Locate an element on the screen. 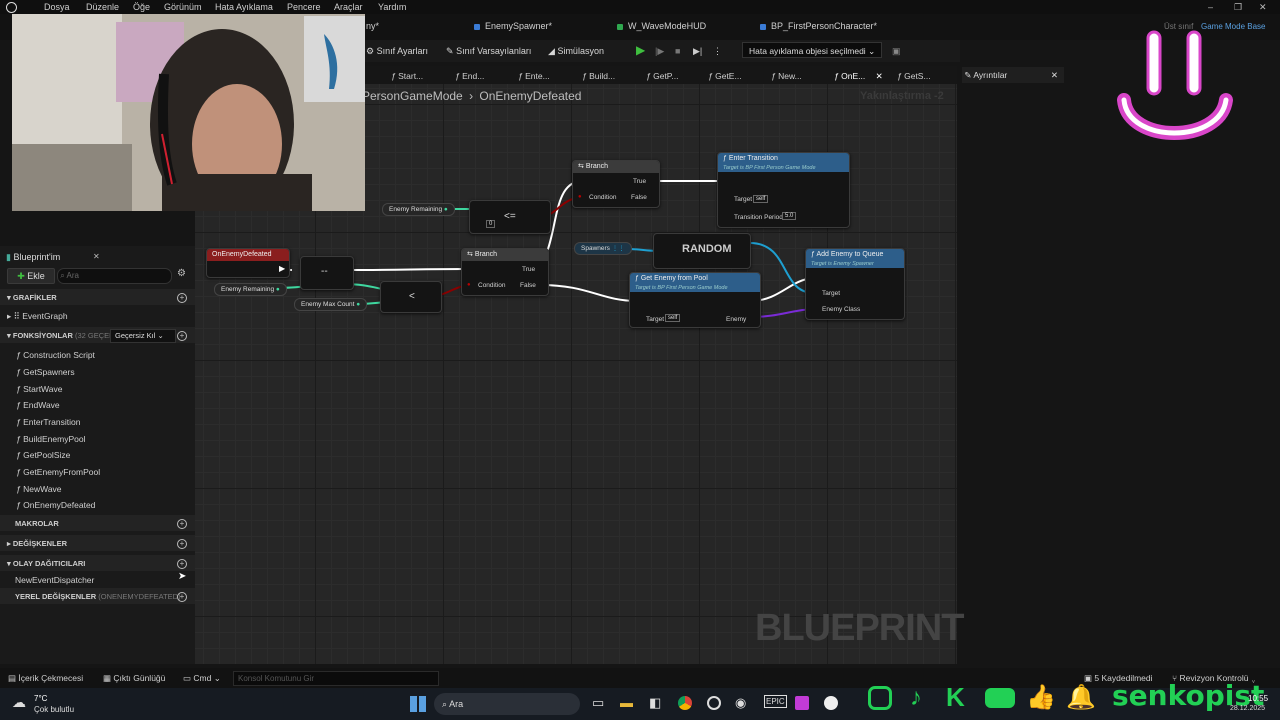 This screenshot has width=1280, height=720. exec-out-pin: ▶ is located at coordinates (282, 268).